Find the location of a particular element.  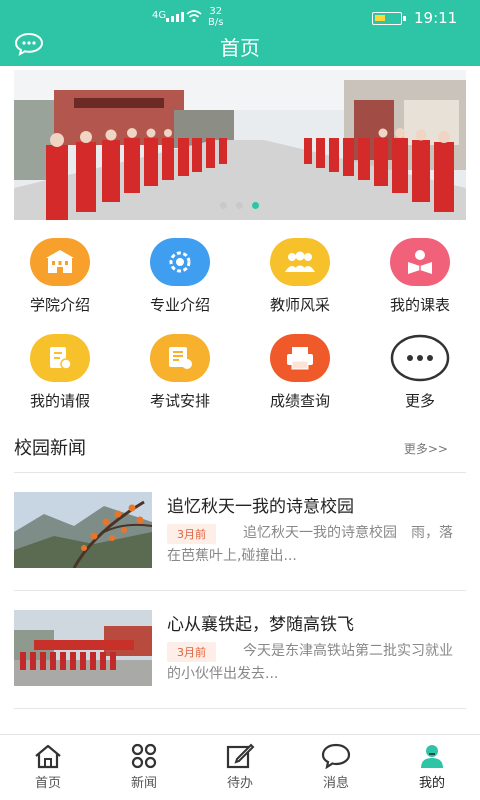

battery-icon is located at coordinates (389, 18).